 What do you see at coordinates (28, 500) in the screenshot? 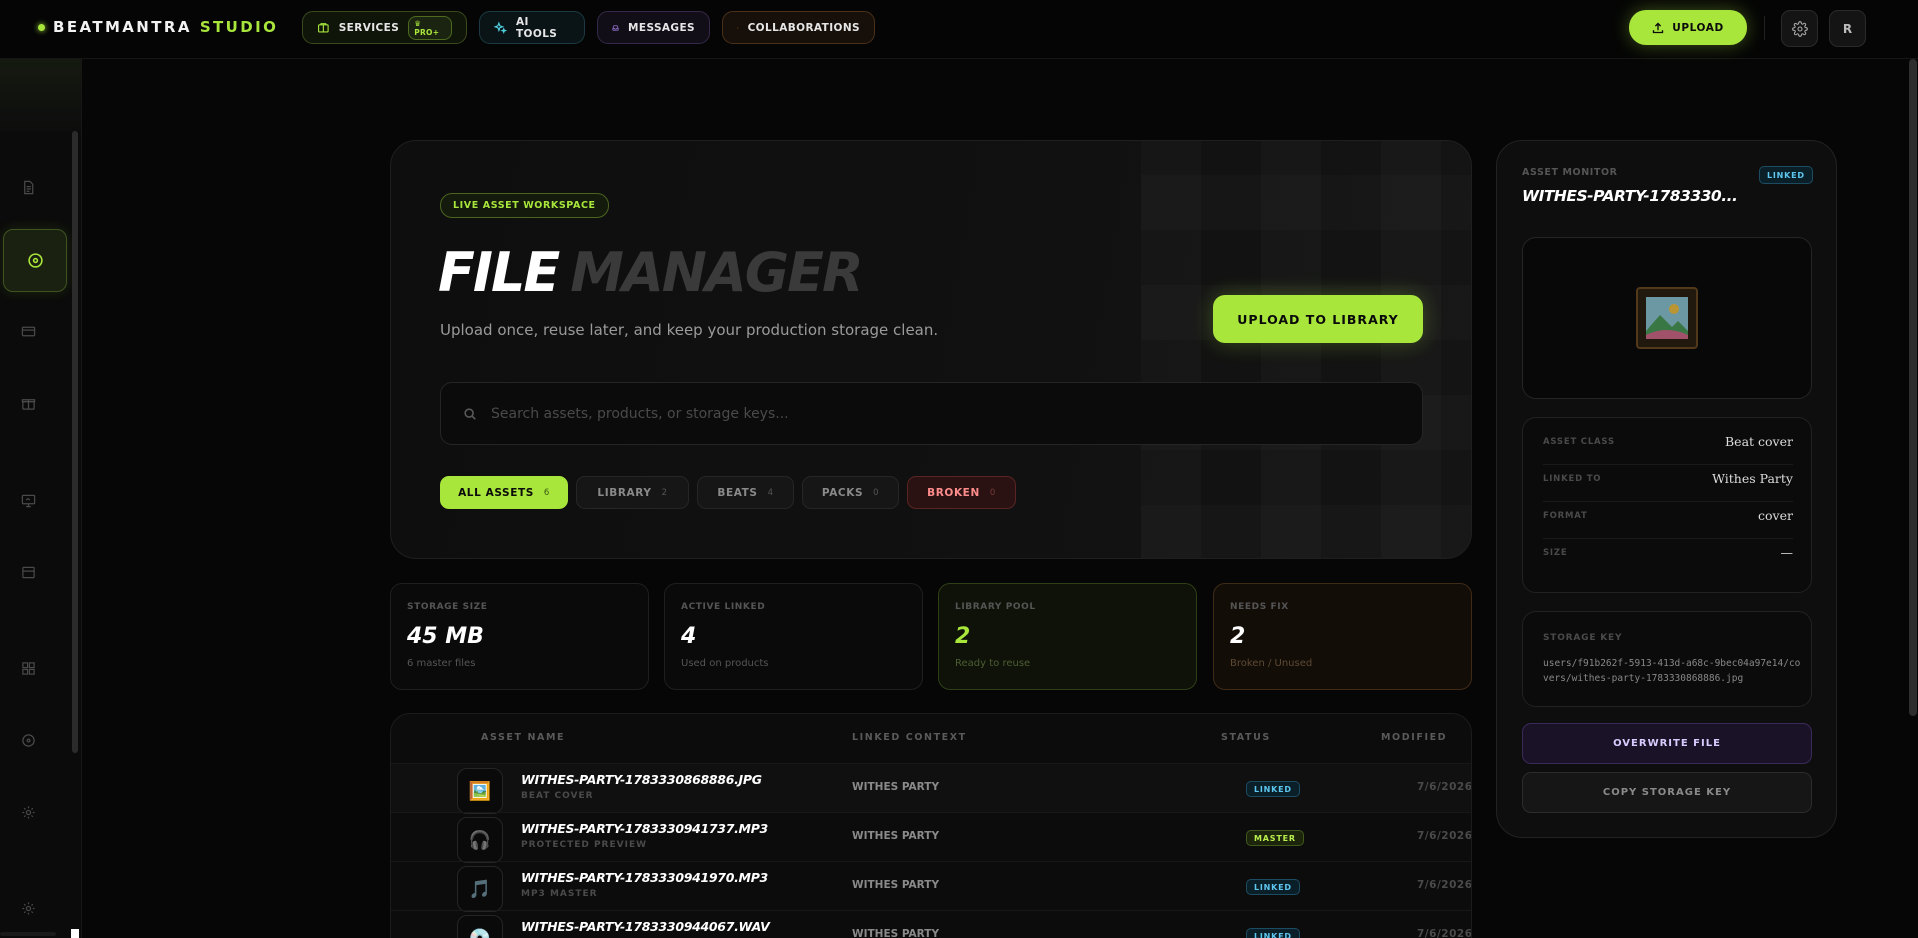
I see `sidebar-item-display` at bounding box center [28, 500].